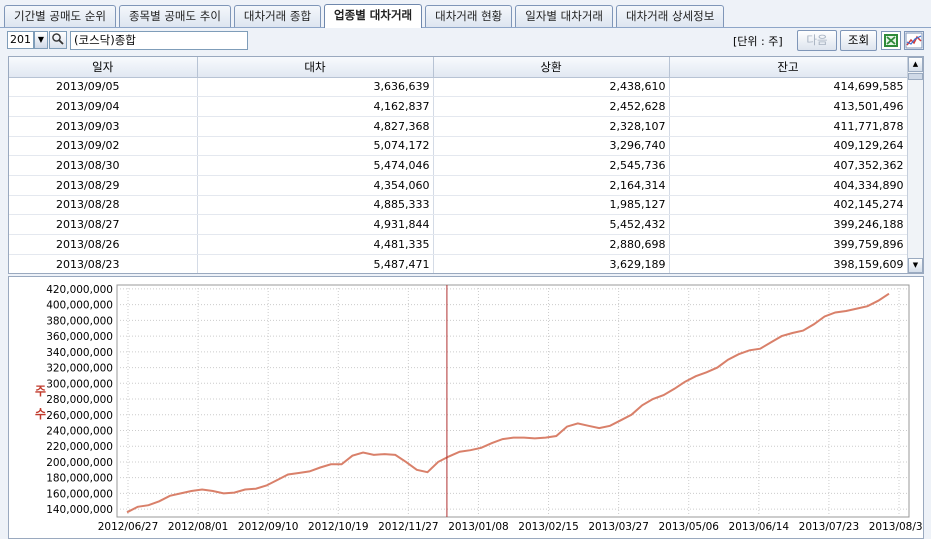 The image size is (931, 539). What do you see at coordinates (41, 40) in the screenshot?
I see `chevron-down-icon: ▼` at bounding box center [41, 40].